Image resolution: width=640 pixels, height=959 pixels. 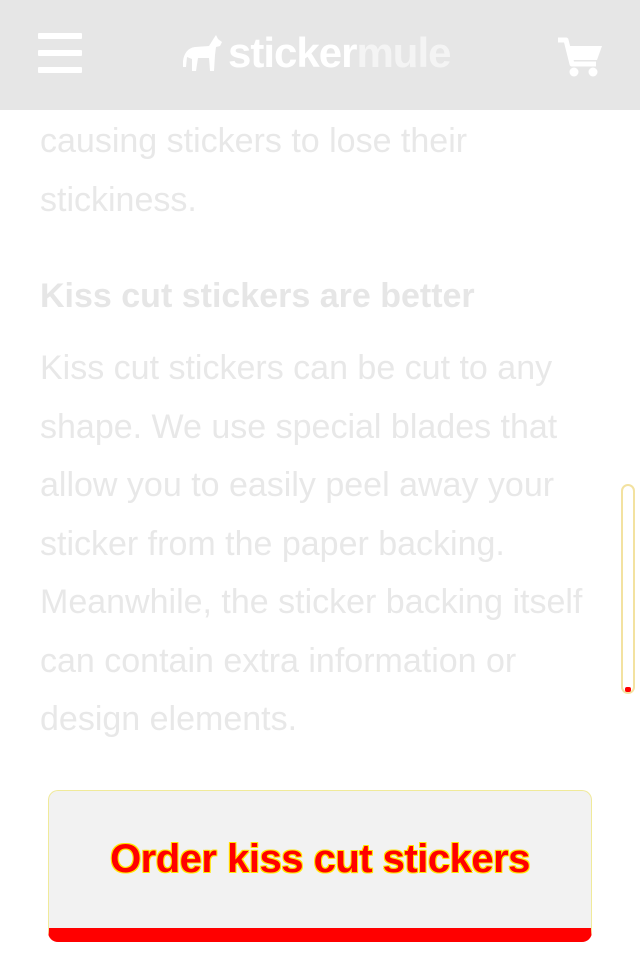 What do you see at coordinates (320, 859) in the screenshot?
I see `order-button-label: Order kiss cut stickers` at bounding box center [320, 859].